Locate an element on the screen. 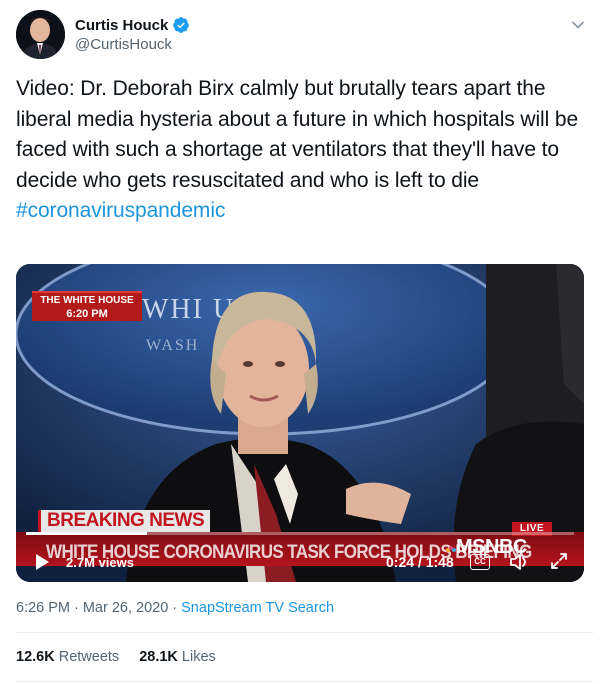 This screenshot has height=684, width=609. retweets-stat: 12.6K Retweets is located at coordinates (67, 657).